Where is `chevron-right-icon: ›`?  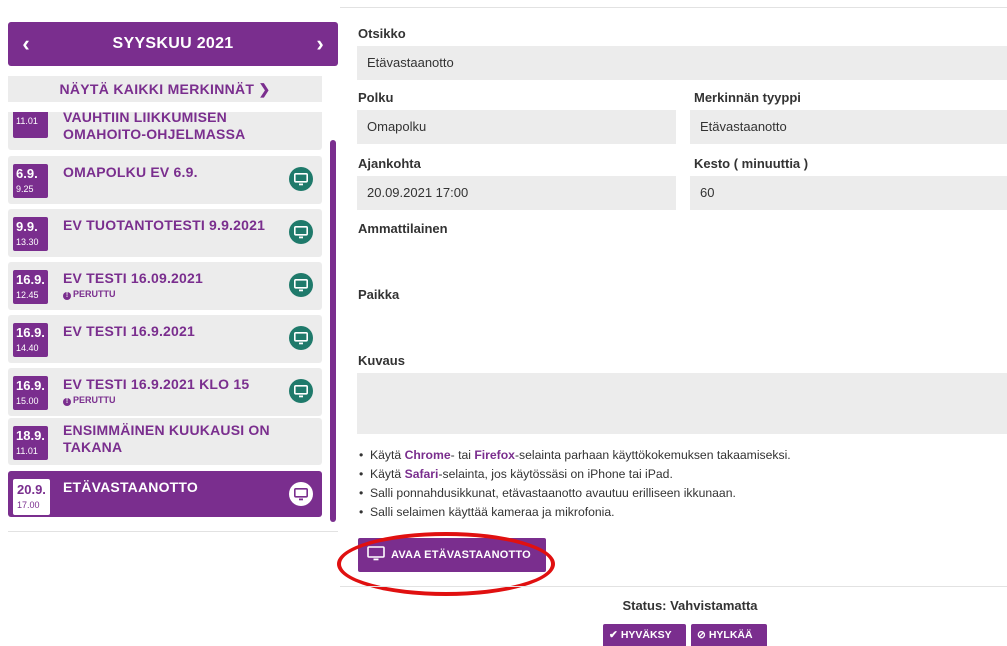
chevron-right-icon: › is located at coordinates (320, 44).